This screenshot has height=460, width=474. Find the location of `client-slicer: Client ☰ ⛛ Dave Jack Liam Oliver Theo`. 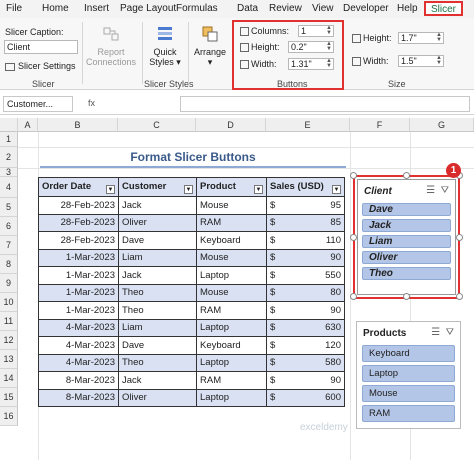

client-slicer: Client ☰ ⛛ Dave Jack Liam Oliver Theo is located at coordinates (406, 237).